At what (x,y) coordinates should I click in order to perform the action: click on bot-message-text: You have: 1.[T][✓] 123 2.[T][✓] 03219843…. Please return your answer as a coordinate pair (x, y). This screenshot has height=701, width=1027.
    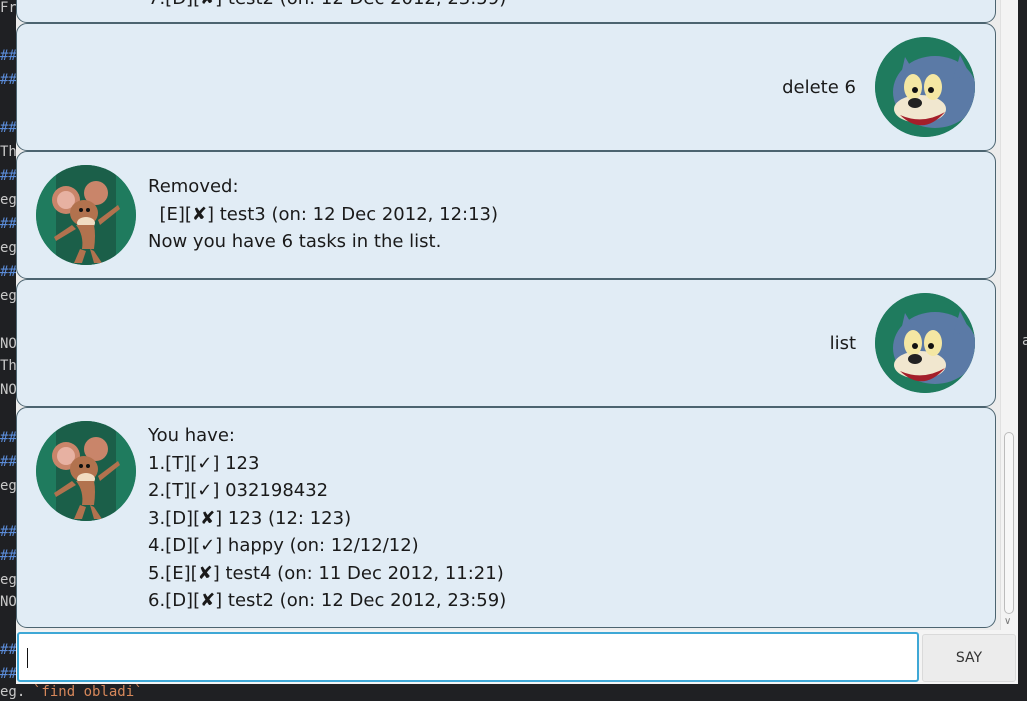
    Looking at the image, I should click on (327, 518).